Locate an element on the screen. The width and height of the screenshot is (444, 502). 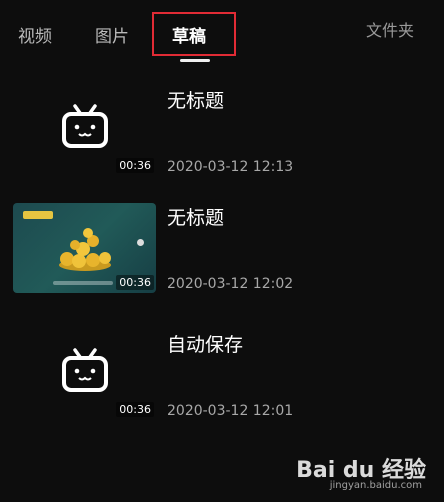
gold-coins-icon is located at coordinates (85, 249).